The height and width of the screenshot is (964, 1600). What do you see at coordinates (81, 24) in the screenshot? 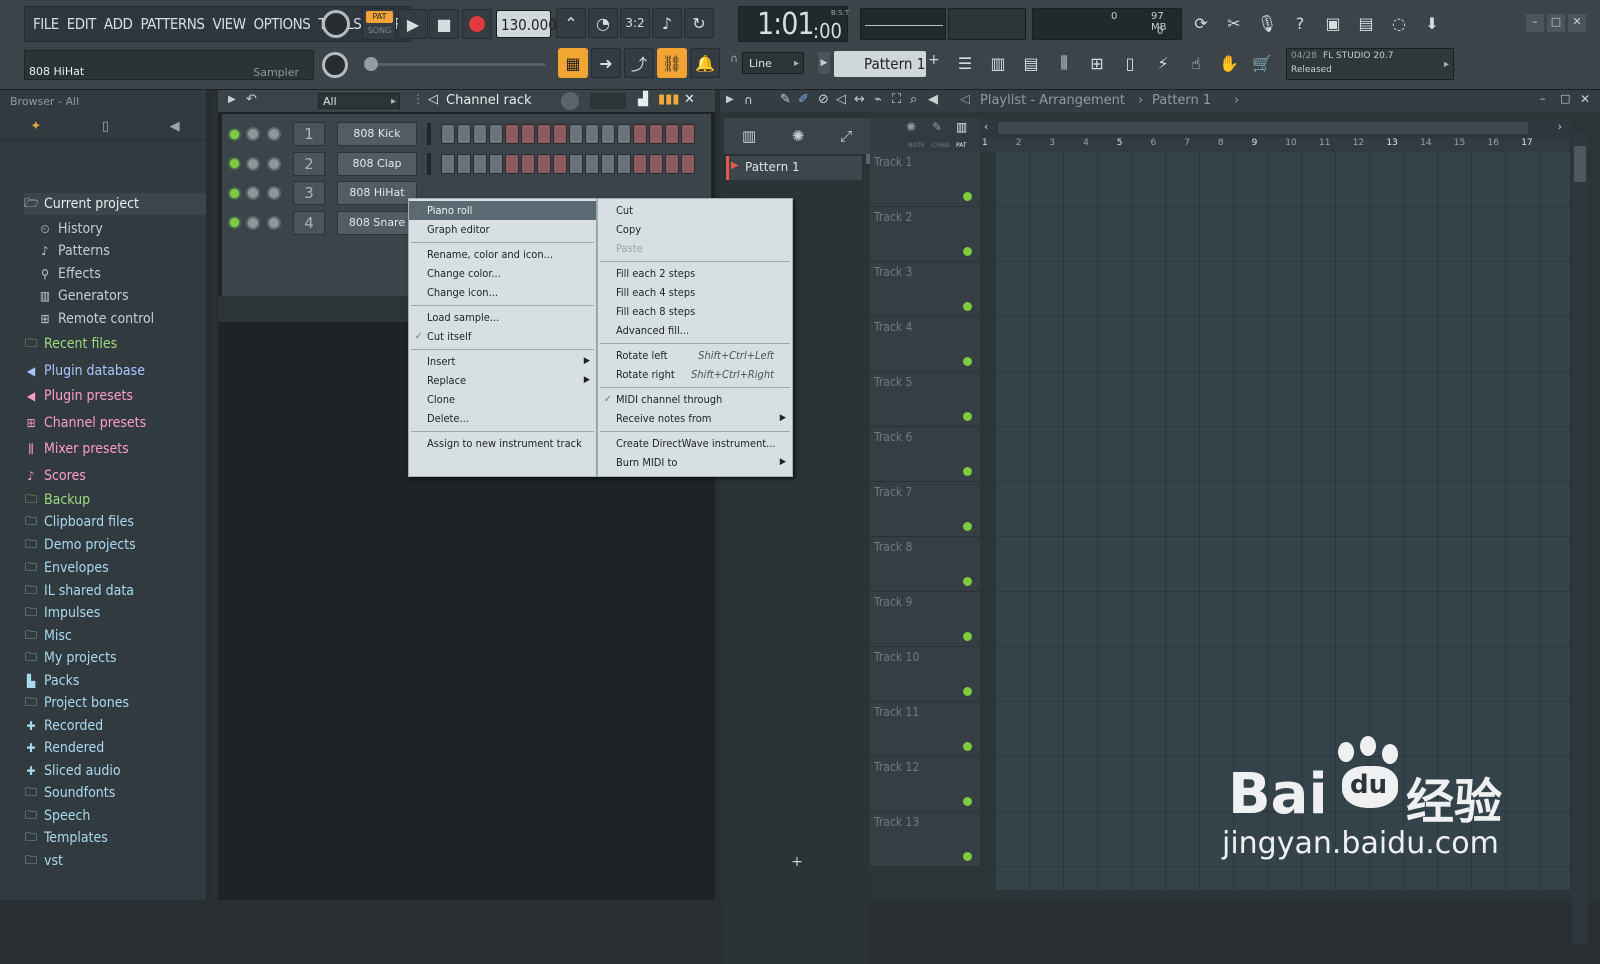
I see `menu-item-edit: EDIT` at bounding box center [81, 24].